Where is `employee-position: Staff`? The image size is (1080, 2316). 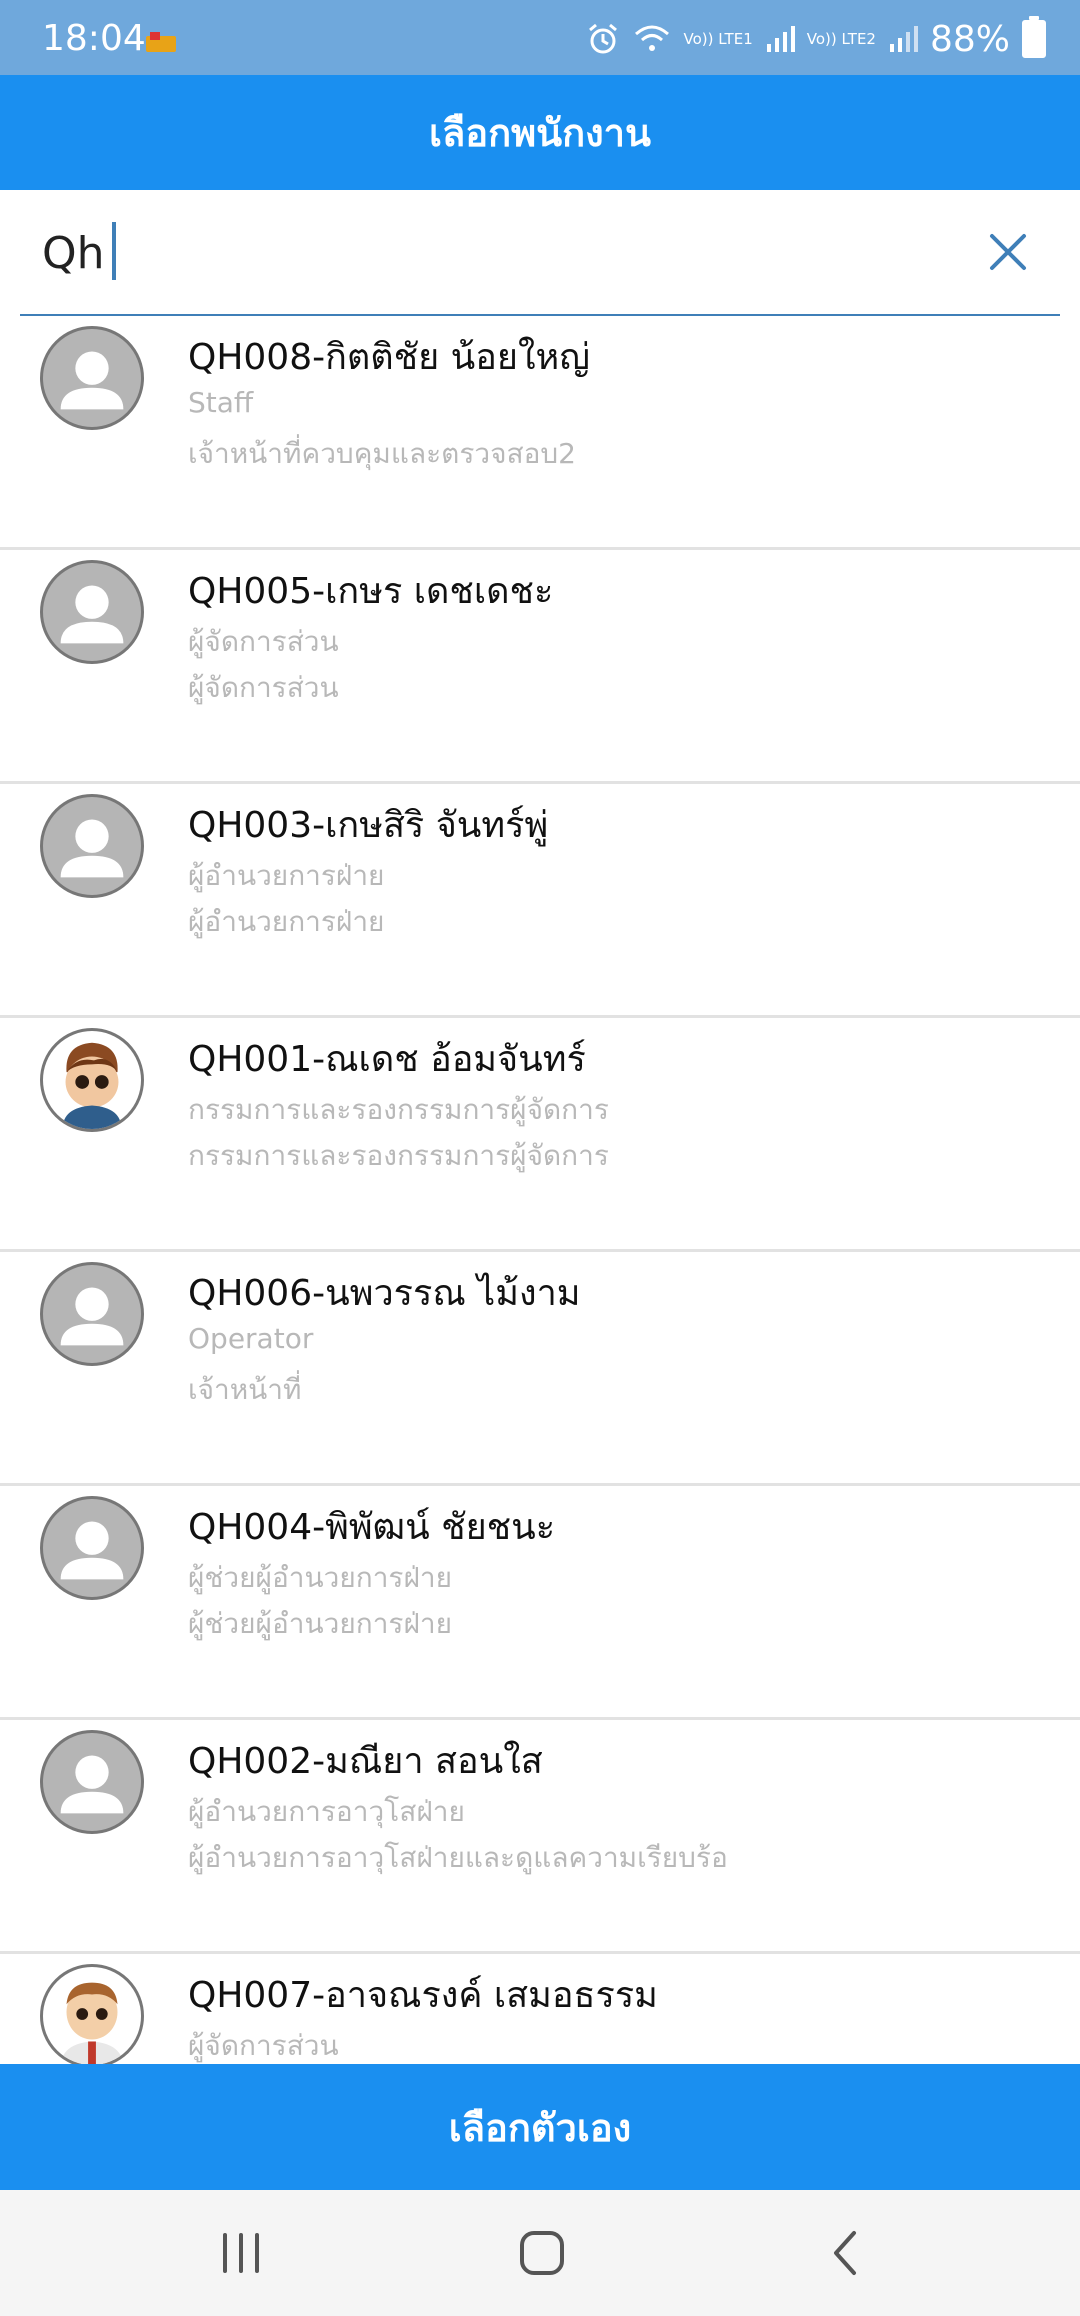
employee-position: Staff is located at coordinates (221, 402).